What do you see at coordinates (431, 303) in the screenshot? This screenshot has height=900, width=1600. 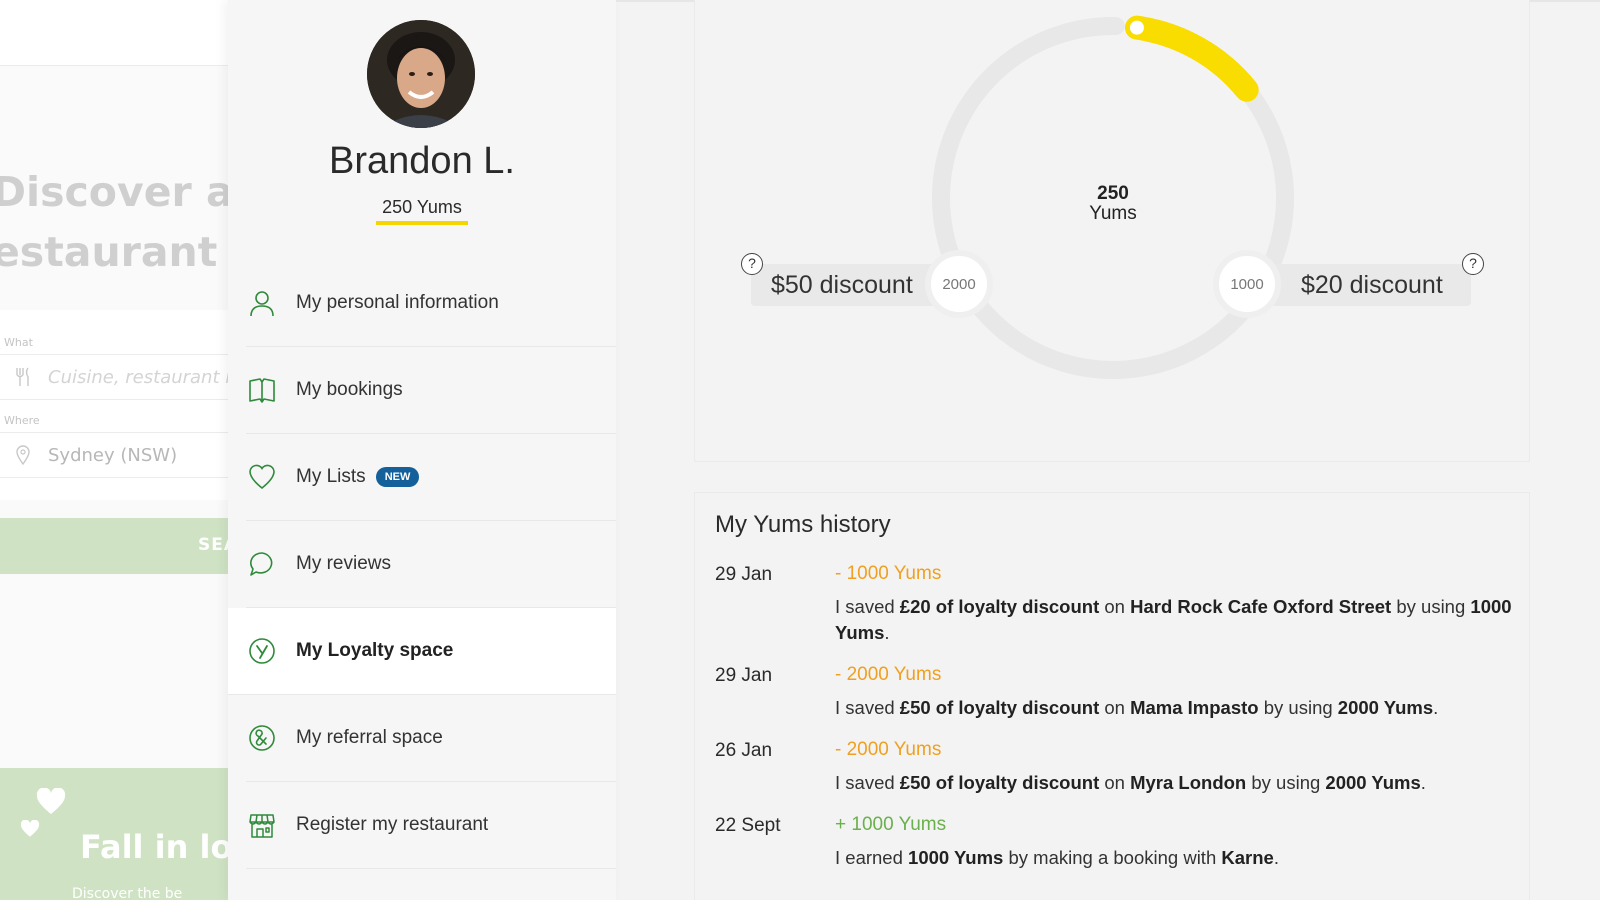 I see `menu-item-personal-information: My personal information` at bounding box center [431, 303].